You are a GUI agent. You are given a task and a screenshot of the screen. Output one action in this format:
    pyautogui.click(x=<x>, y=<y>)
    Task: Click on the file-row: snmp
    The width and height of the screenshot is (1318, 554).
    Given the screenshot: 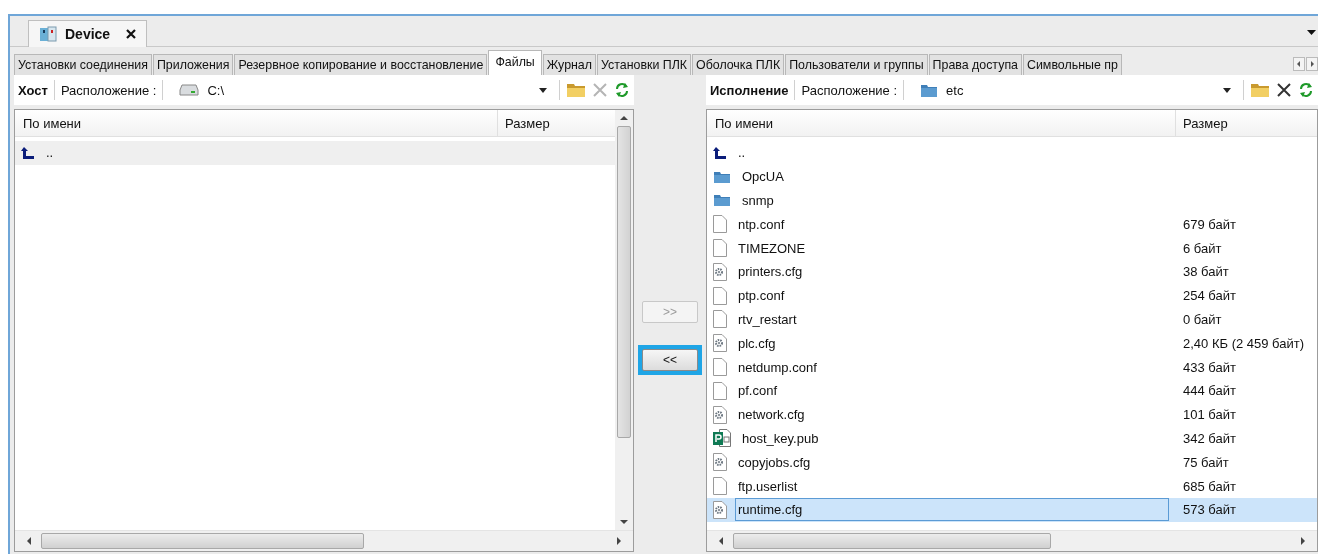 What is the action you would take?
    pyautogui.click(x=1012, y=200)
    